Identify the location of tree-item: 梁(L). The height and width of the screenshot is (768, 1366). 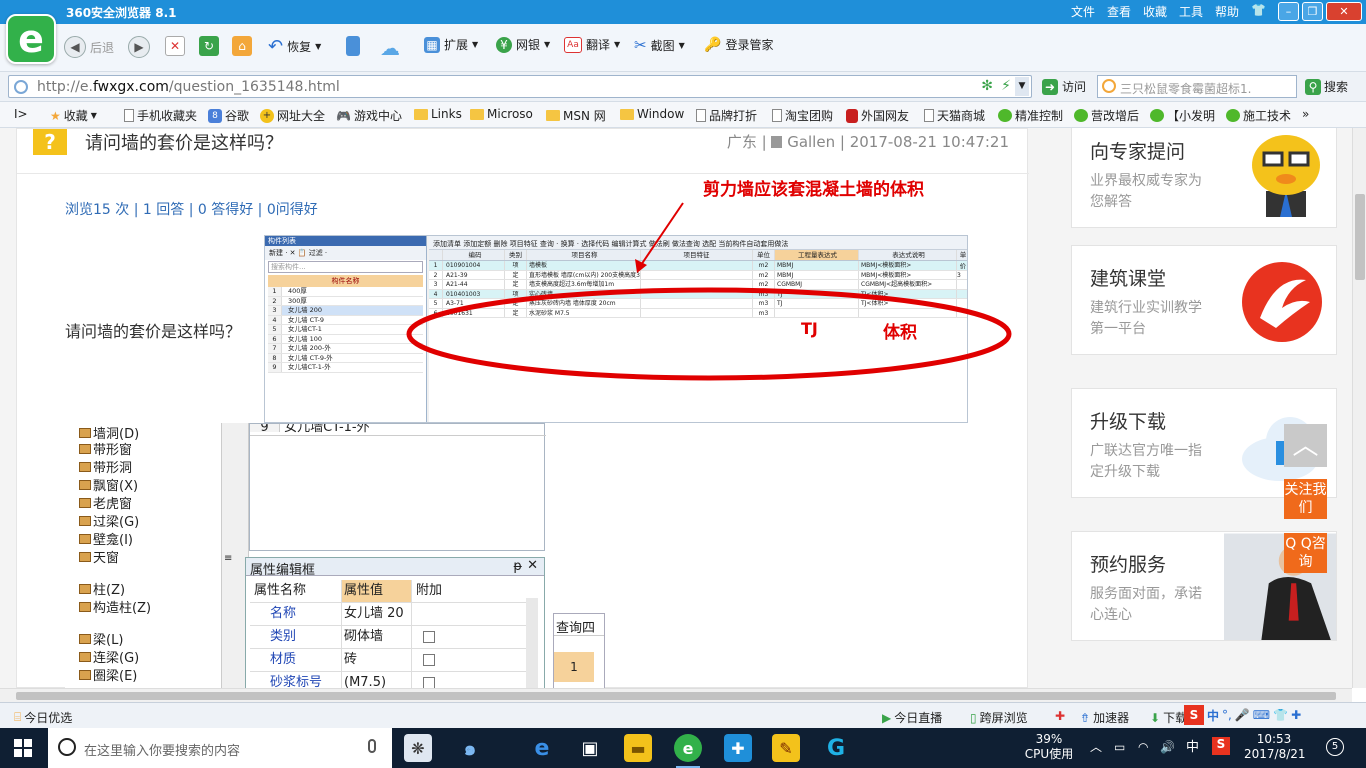
(101, 638).